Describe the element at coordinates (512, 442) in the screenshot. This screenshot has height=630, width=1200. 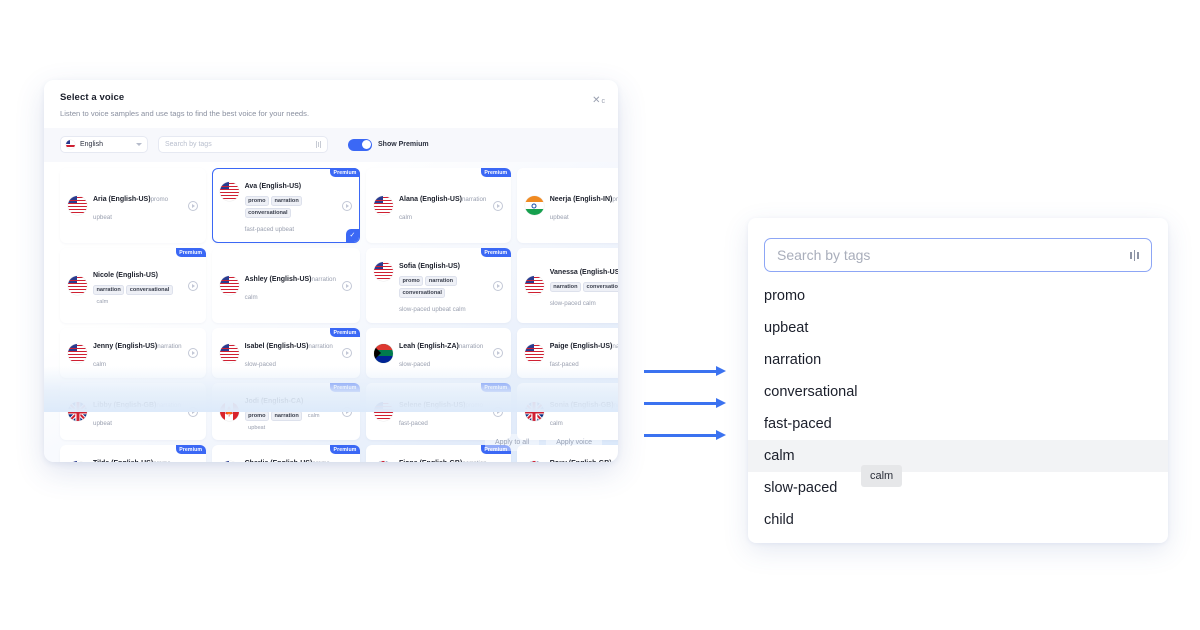
I see `apply-to-all-button: Apply to all` at that location.